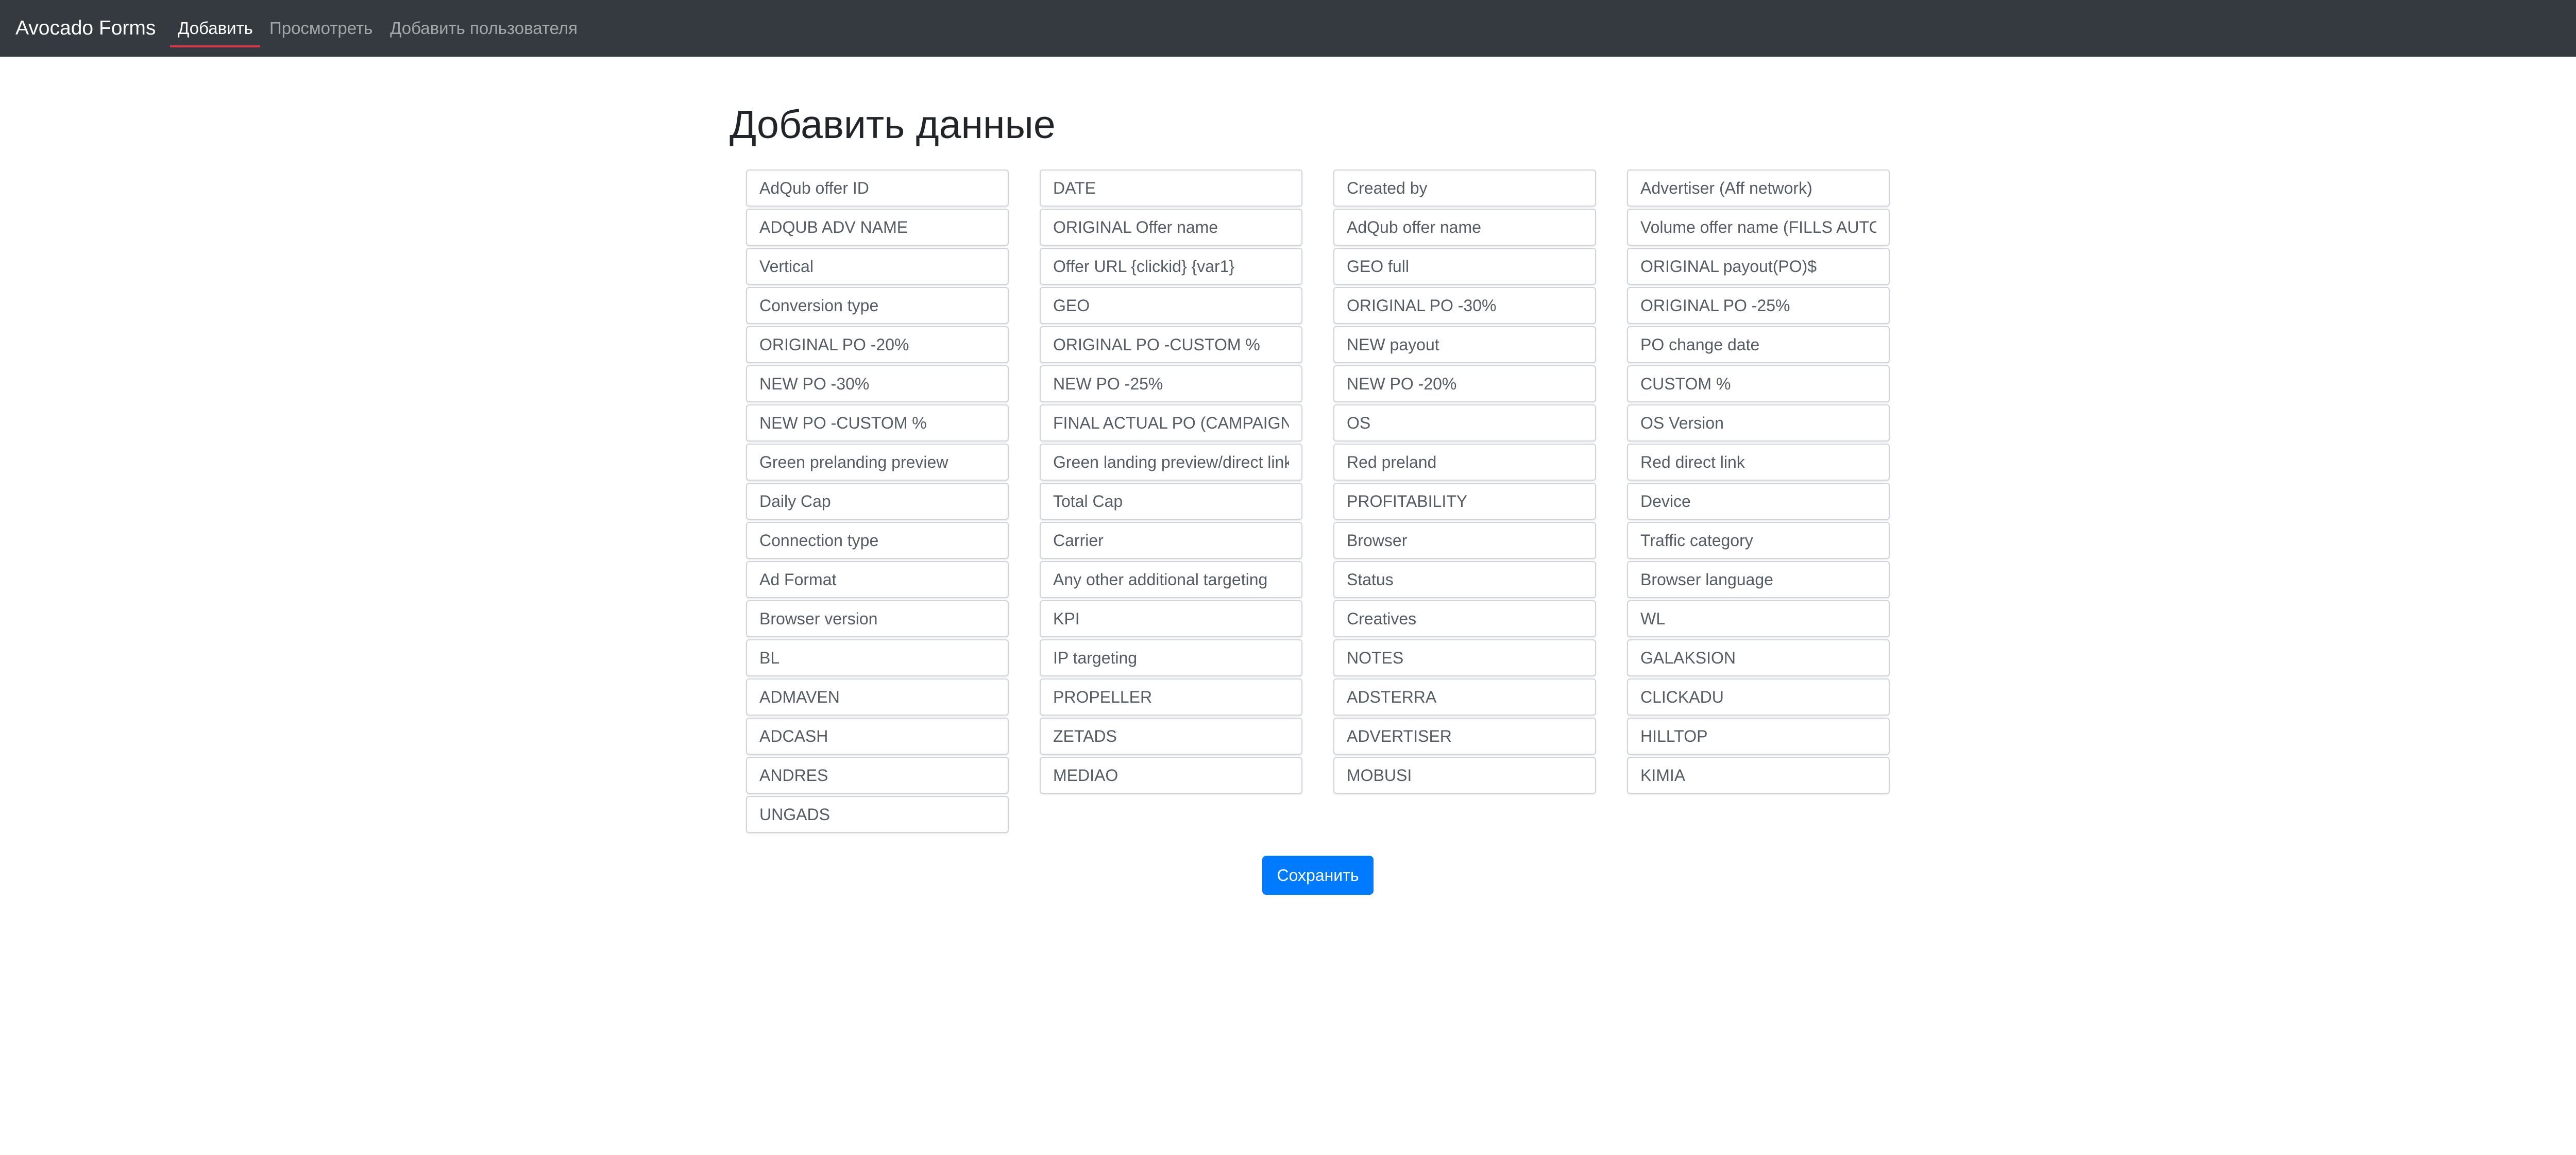 The image size is (2576, 1155). What do you see at coordinates (1464, 305) in the screenshot?
I see `form-field-col3-row4` at bounding box center [1464, 305].